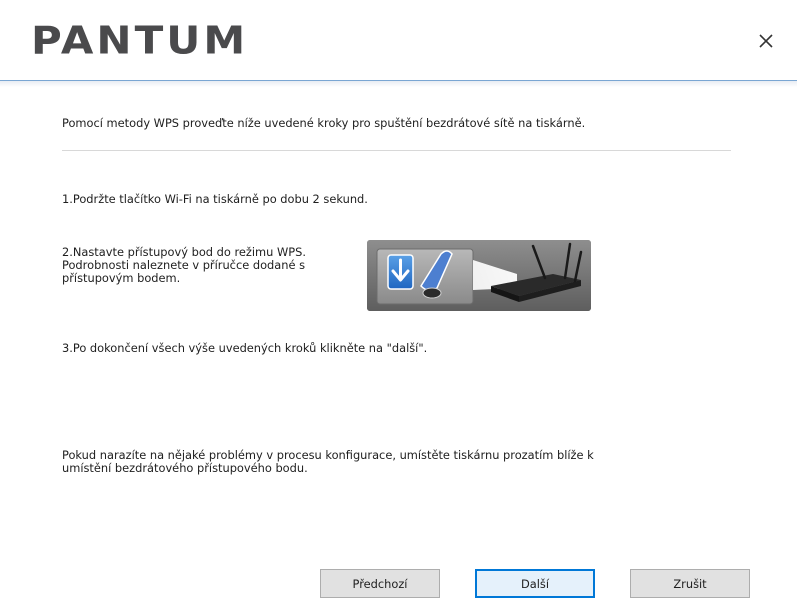 The height and width of the screenshot is (607, 797). What do you see at coordinates (398, 84) in the screenshot?
I see `header-shadow` at bounding box center [398, 84].